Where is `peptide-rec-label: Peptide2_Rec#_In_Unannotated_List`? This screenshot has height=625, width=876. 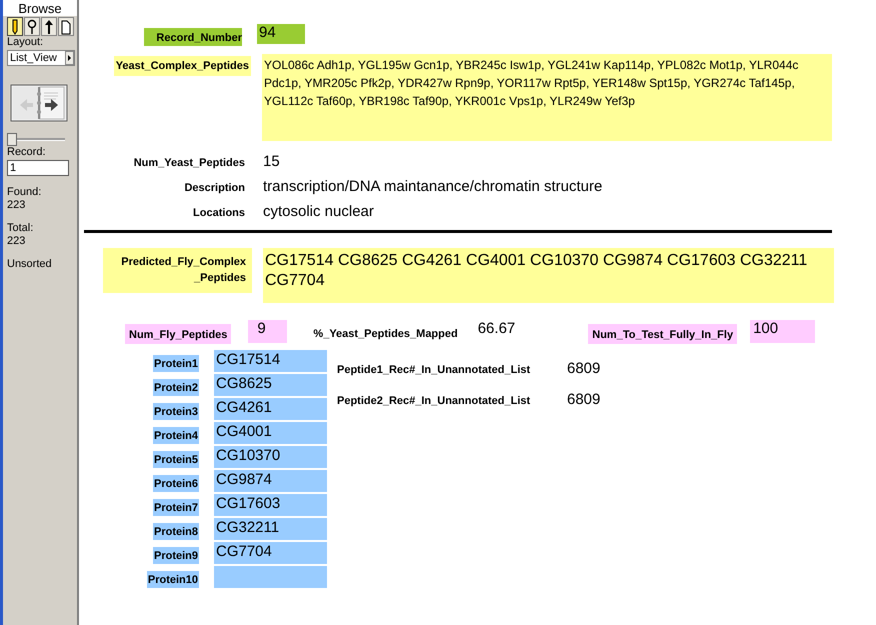 peptide-rec-label: Peptide2_Rec#_In_Unannotated_List is located at coordinates (434, 401).